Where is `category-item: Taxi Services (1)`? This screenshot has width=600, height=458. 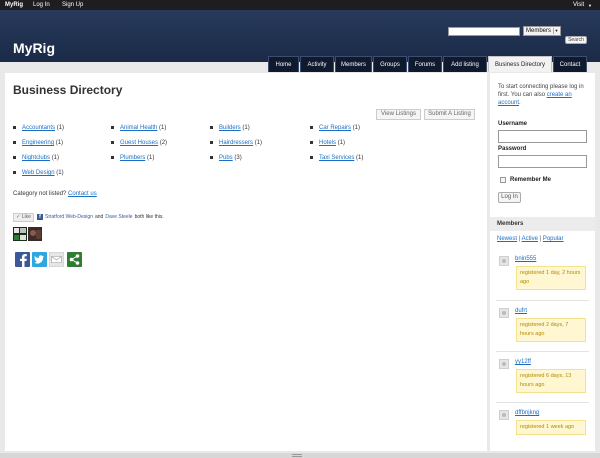
category-item: Taxi Services (1) is located at coordinates (336, 158).